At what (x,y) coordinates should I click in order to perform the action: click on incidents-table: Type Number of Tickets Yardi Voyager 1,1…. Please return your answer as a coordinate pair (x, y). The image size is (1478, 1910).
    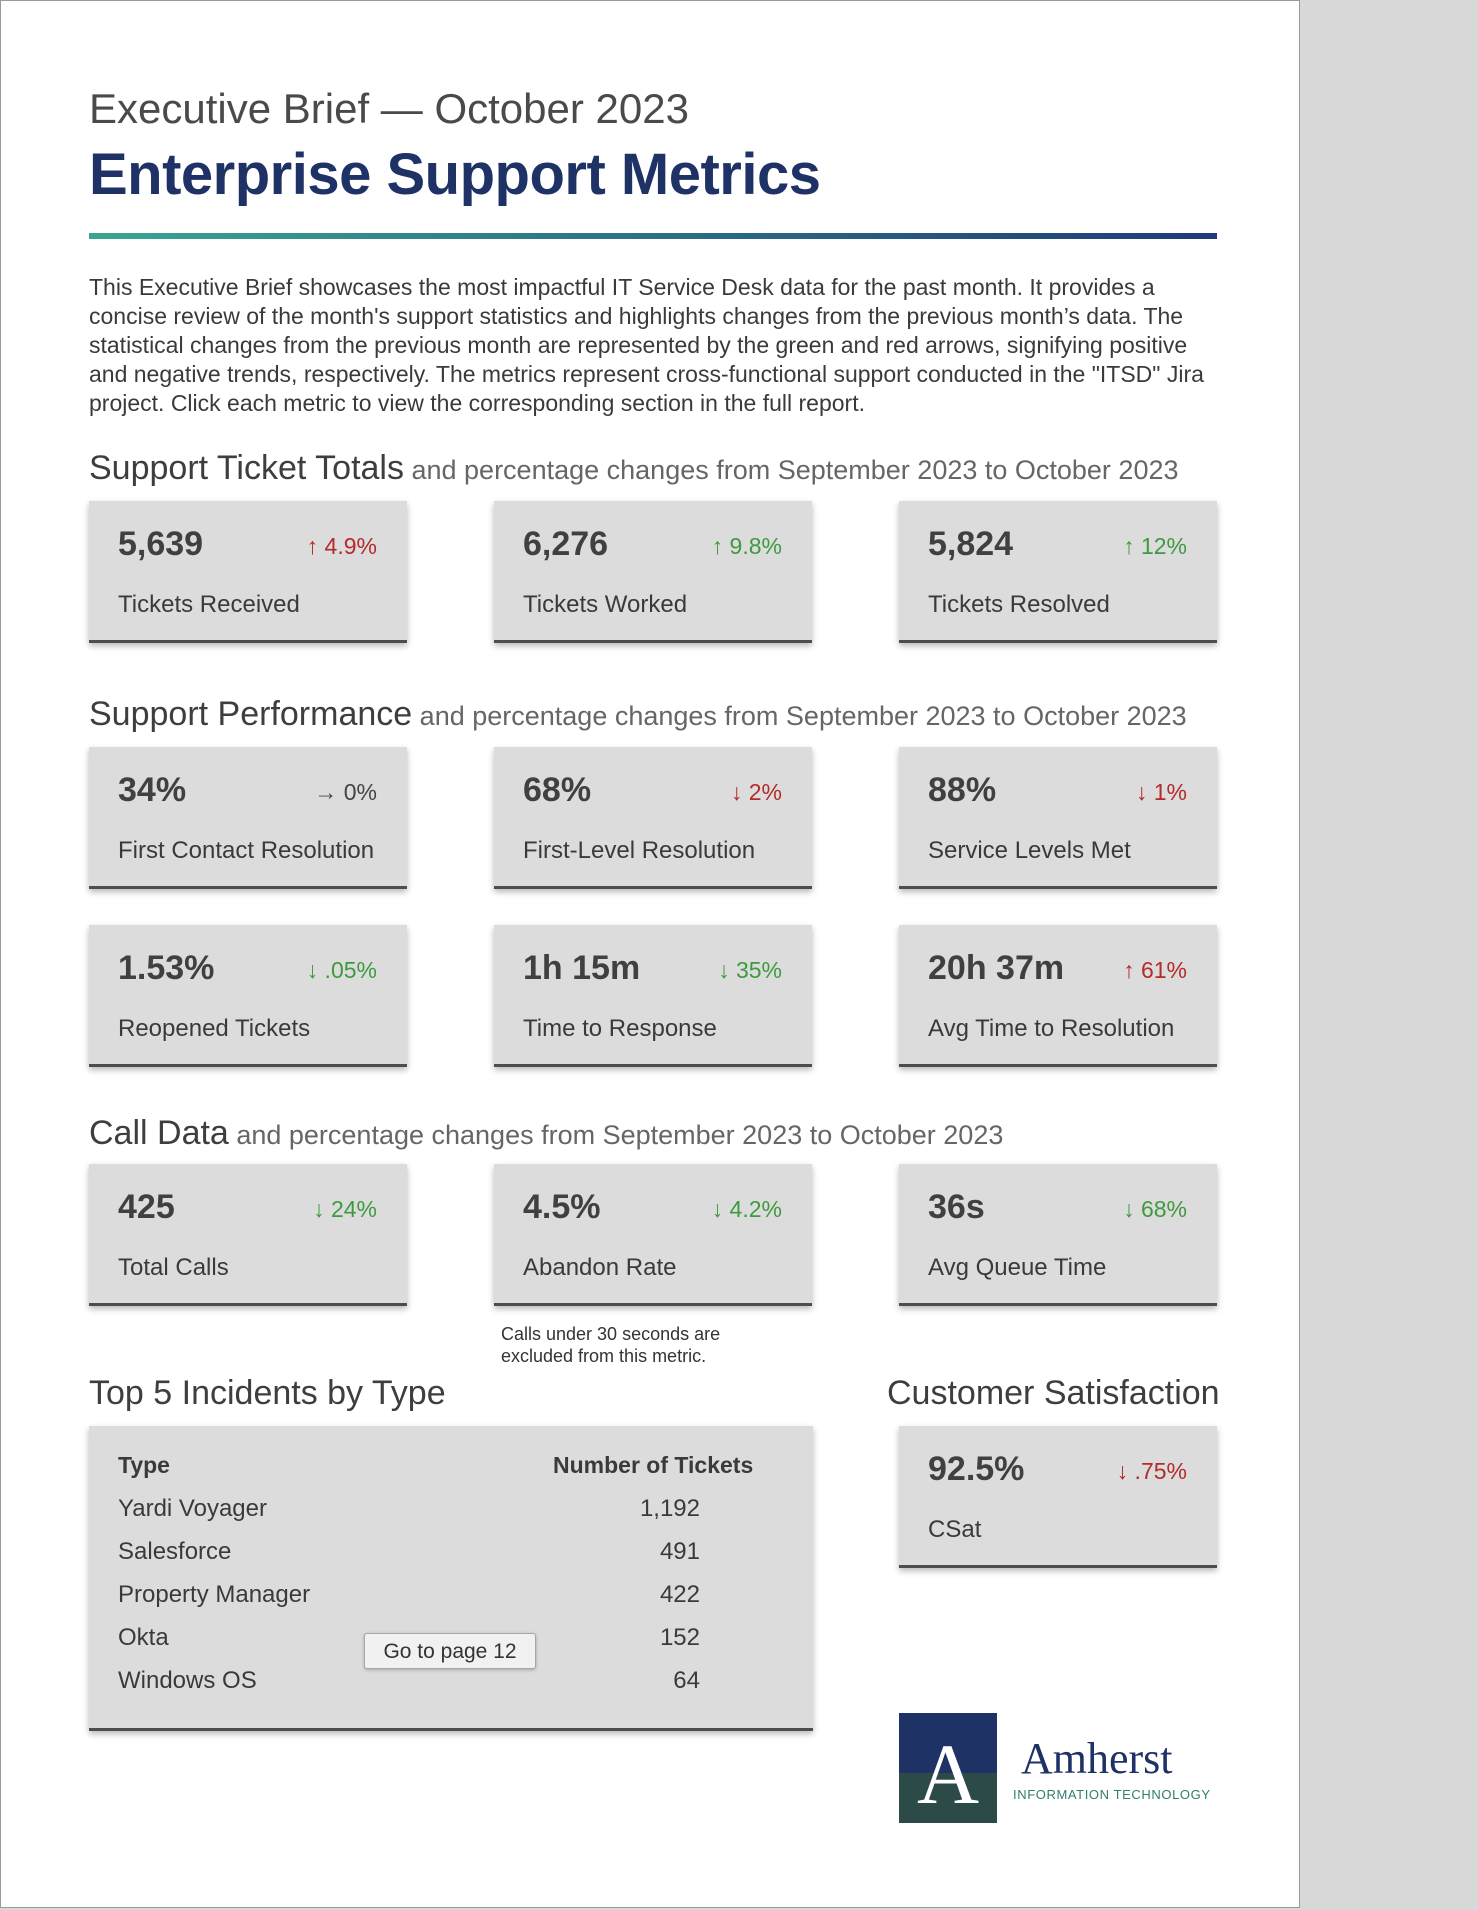
    Looking at the image, I should click on (451, 1578).